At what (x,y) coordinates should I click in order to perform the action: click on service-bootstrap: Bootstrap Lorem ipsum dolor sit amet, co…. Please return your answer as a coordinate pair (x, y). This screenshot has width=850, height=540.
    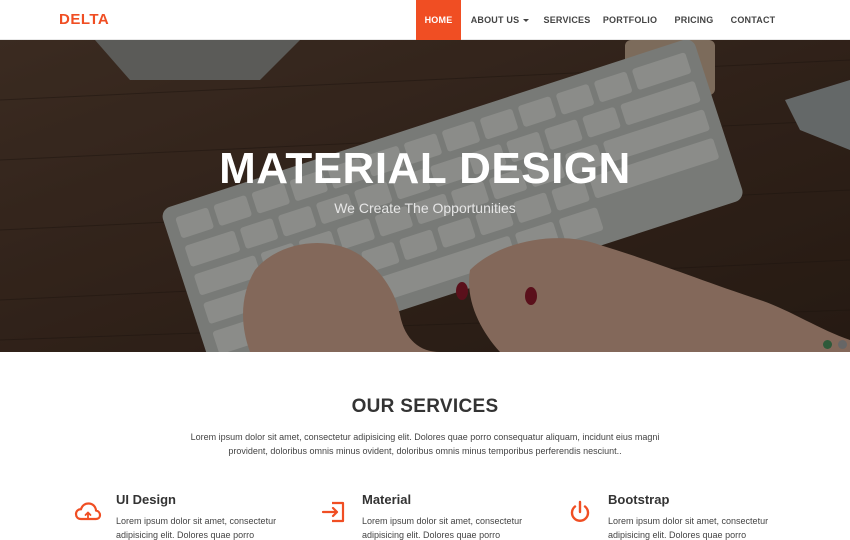
    Looking at the image, I should click on (676, 515).